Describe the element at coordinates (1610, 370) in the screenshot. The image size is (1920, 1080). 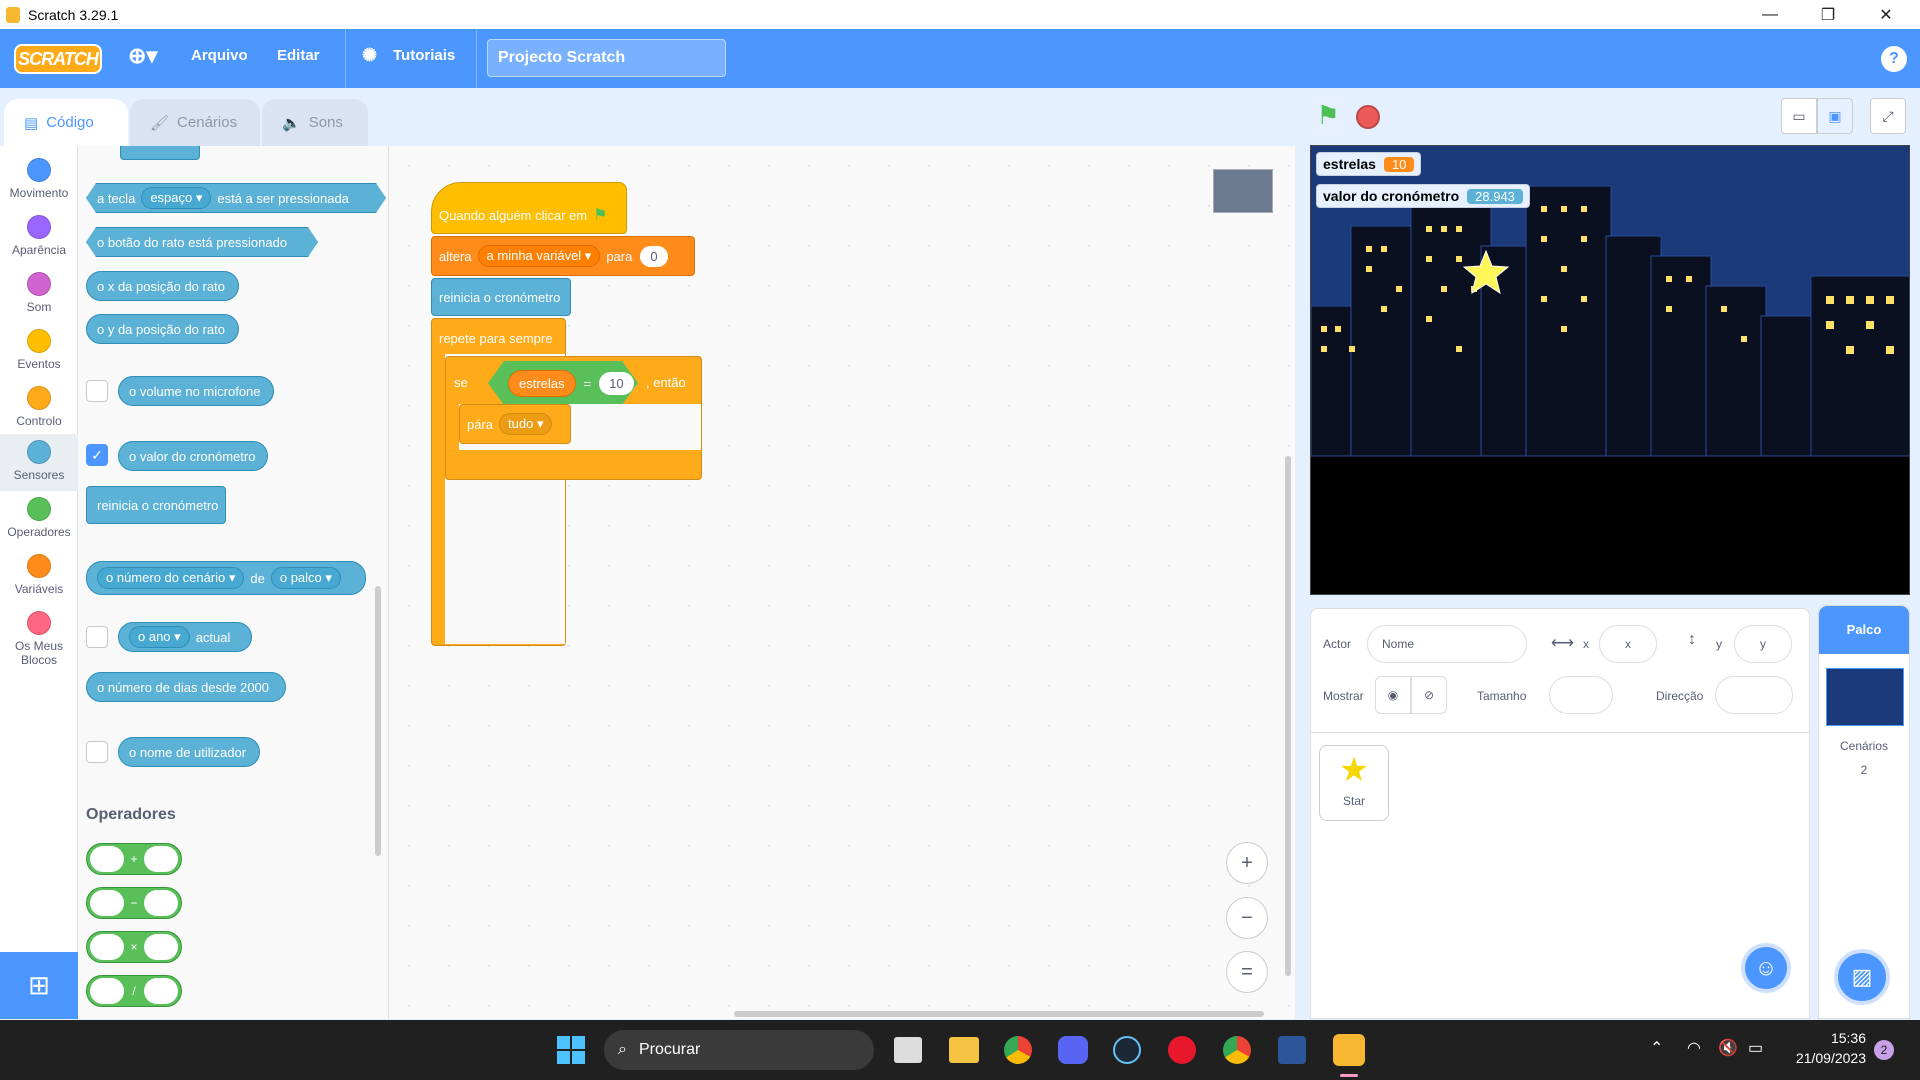
I see `stage-canvas: estrelas 10 valor do cronómetro 28.943` at that location.